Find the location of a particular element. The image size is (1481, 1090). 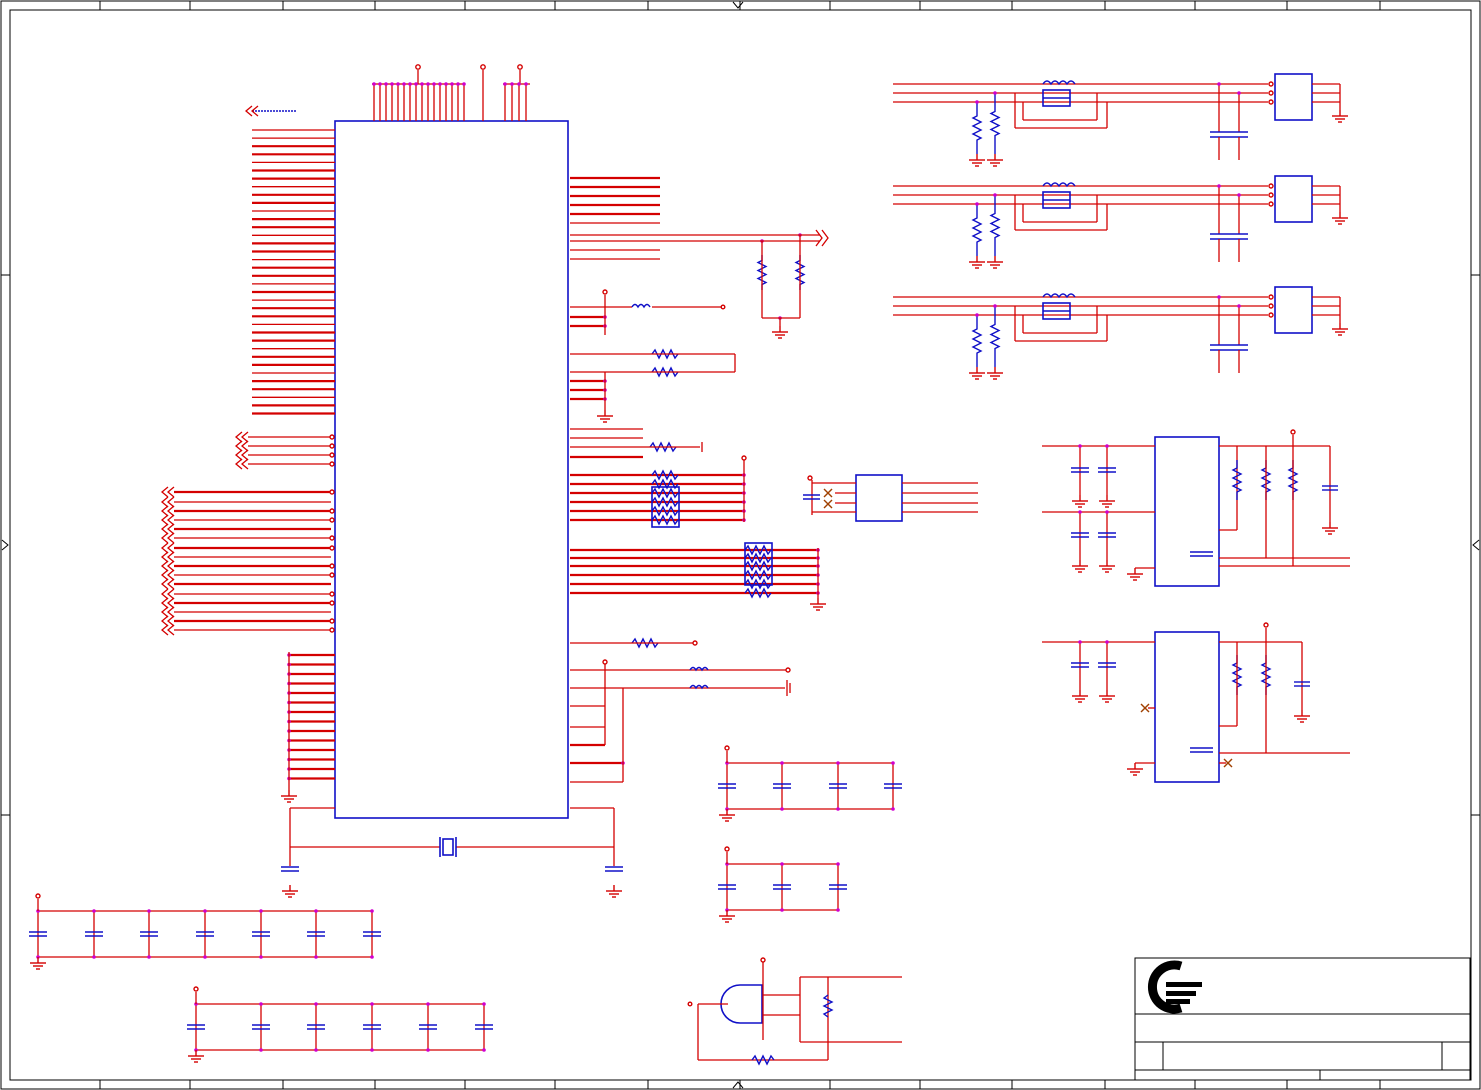

inductor-filters is located at coordinates (680, 711).